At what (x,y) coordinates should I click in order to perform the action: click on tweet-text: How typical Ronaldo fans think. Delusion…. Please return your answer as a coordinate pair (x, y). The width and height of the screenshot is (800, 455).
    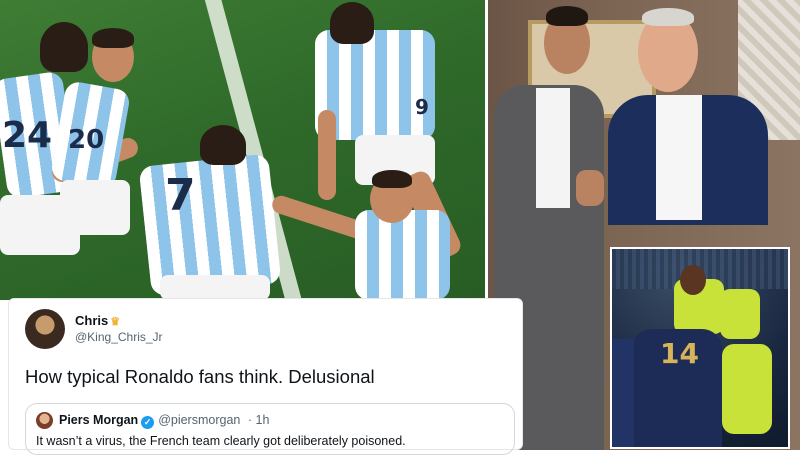
    Looking at the image, I should click on (200, 376).